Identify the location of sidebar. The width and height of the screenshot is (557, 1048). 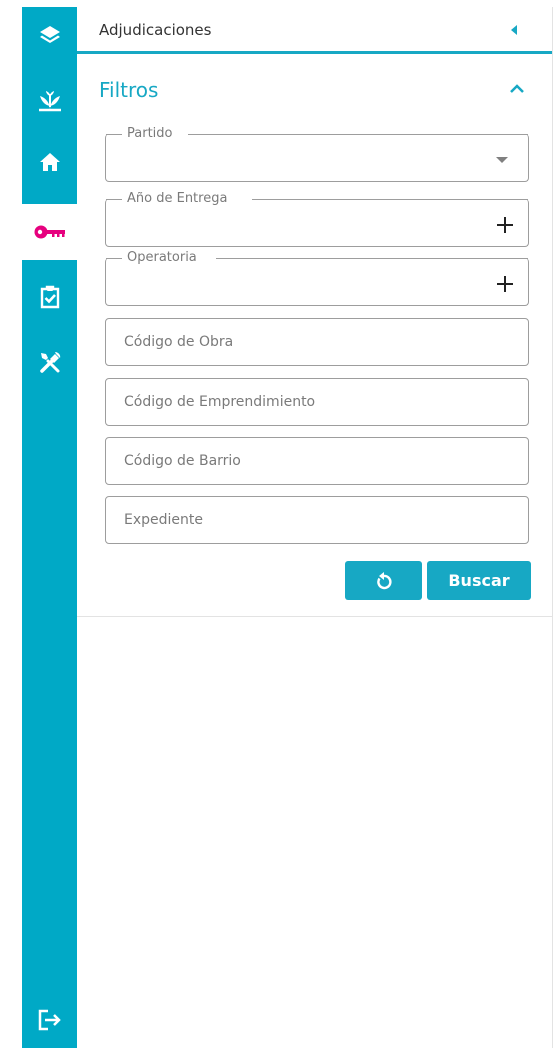
(49, 527).